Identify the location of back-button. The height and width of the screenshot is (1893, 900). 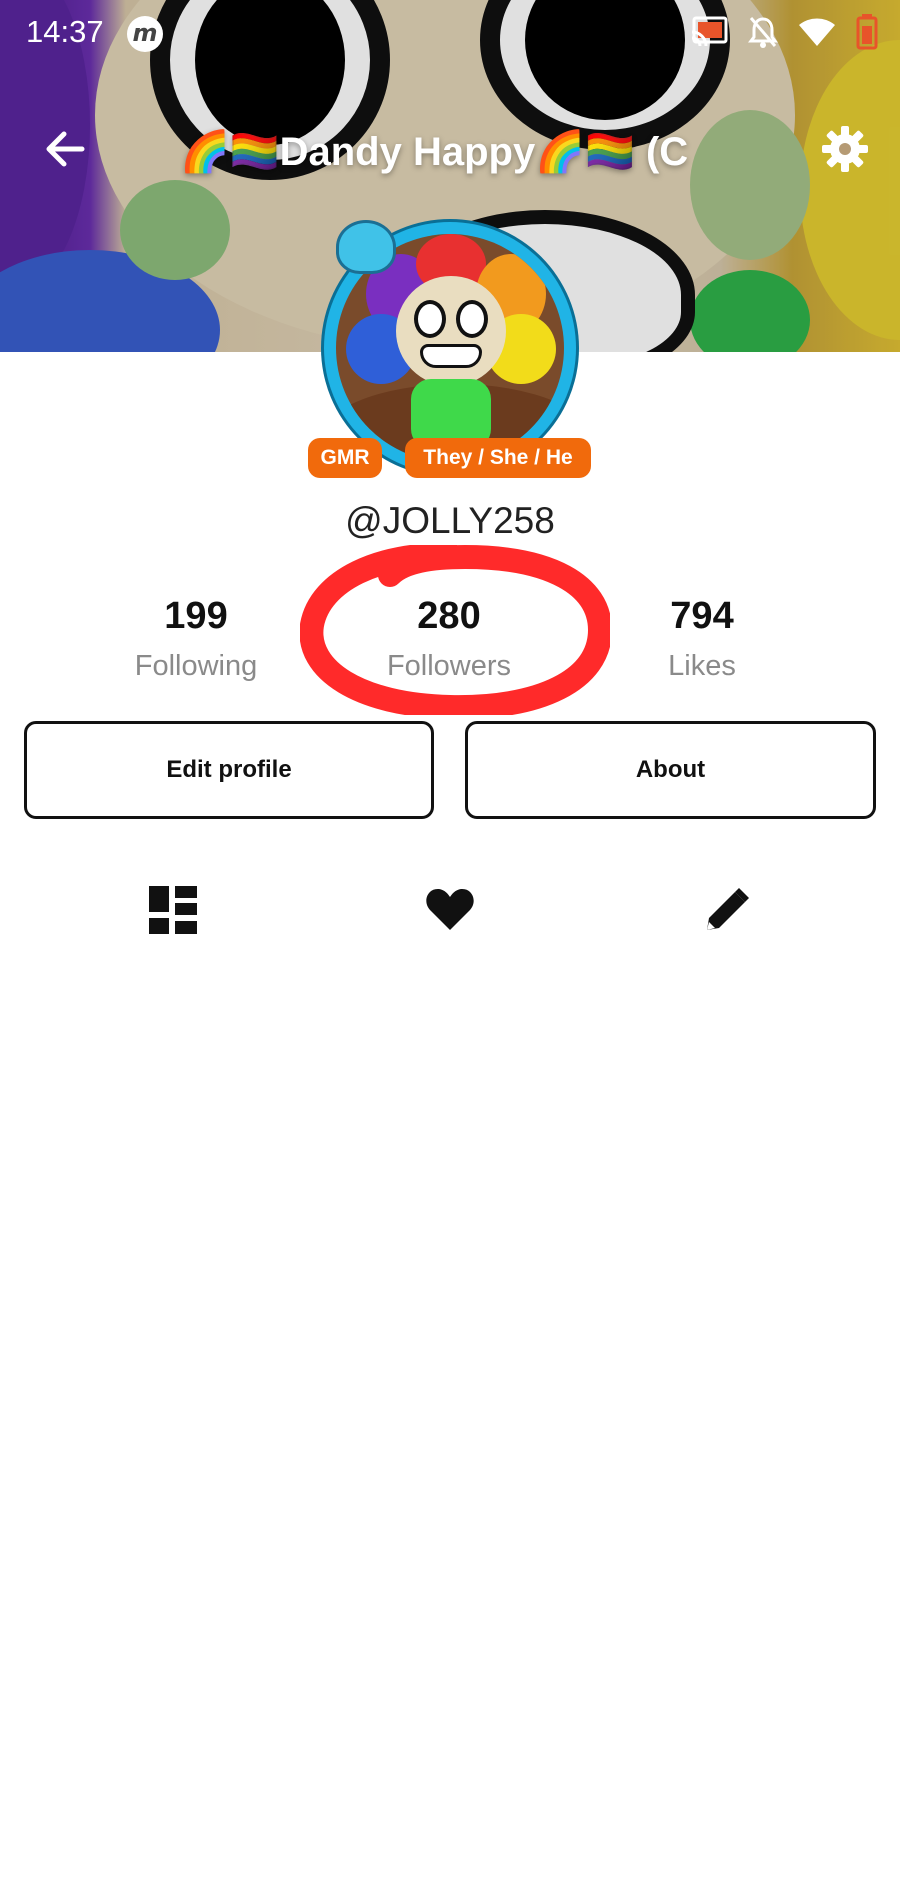
(65, 149).